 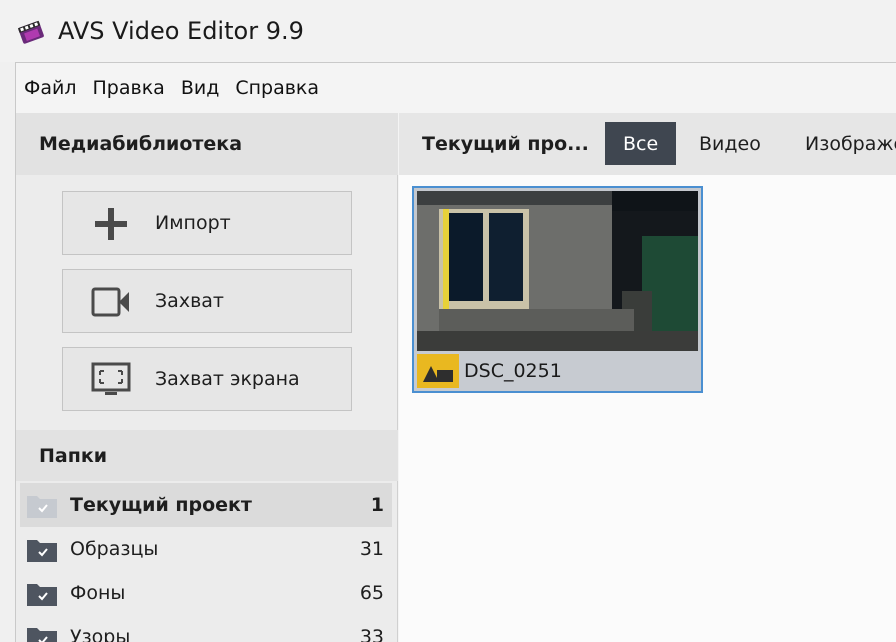 I want to click on import-button: Импорт, so click(x=207, y=223).